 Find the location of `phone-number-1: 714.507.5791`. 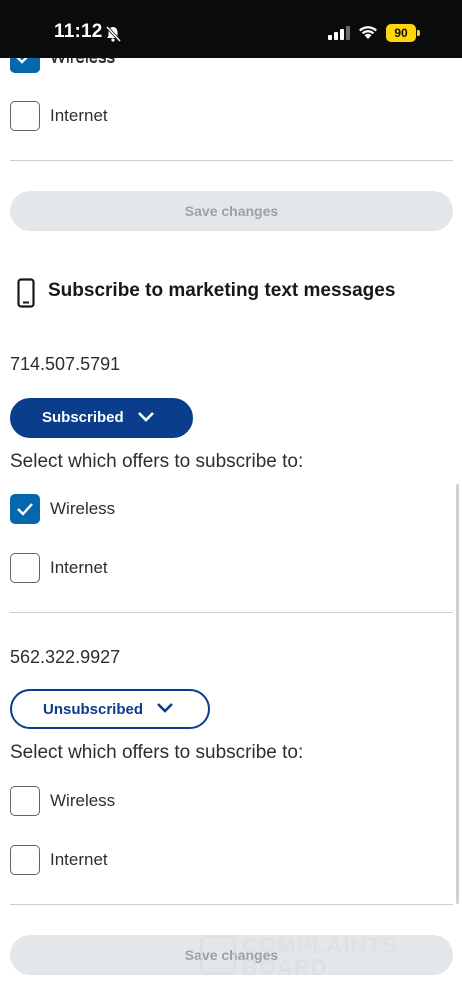

phone-number-1: 714.507.5791 is located at coordinates (65, 364).